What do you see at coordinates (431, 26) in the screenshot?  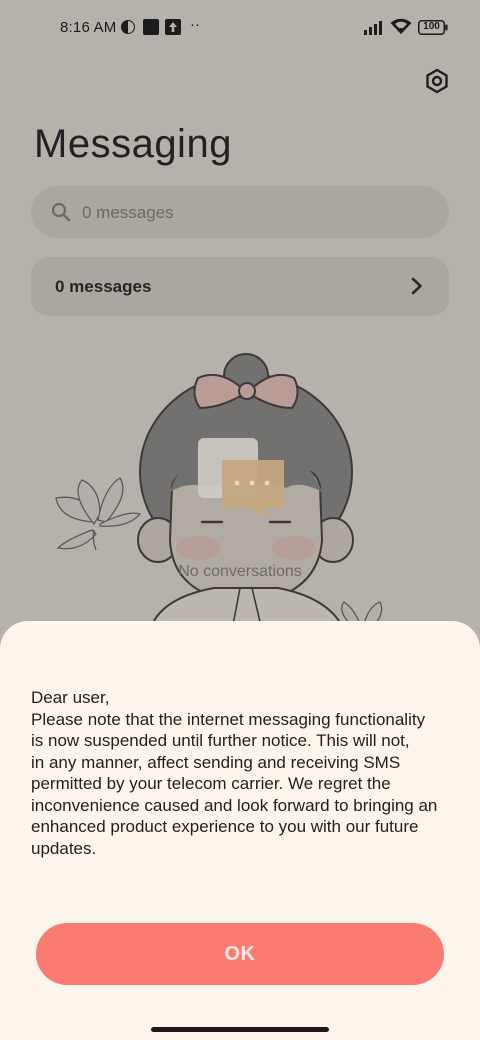 I see `battery-level: 100` at bounding box center [431, 26].